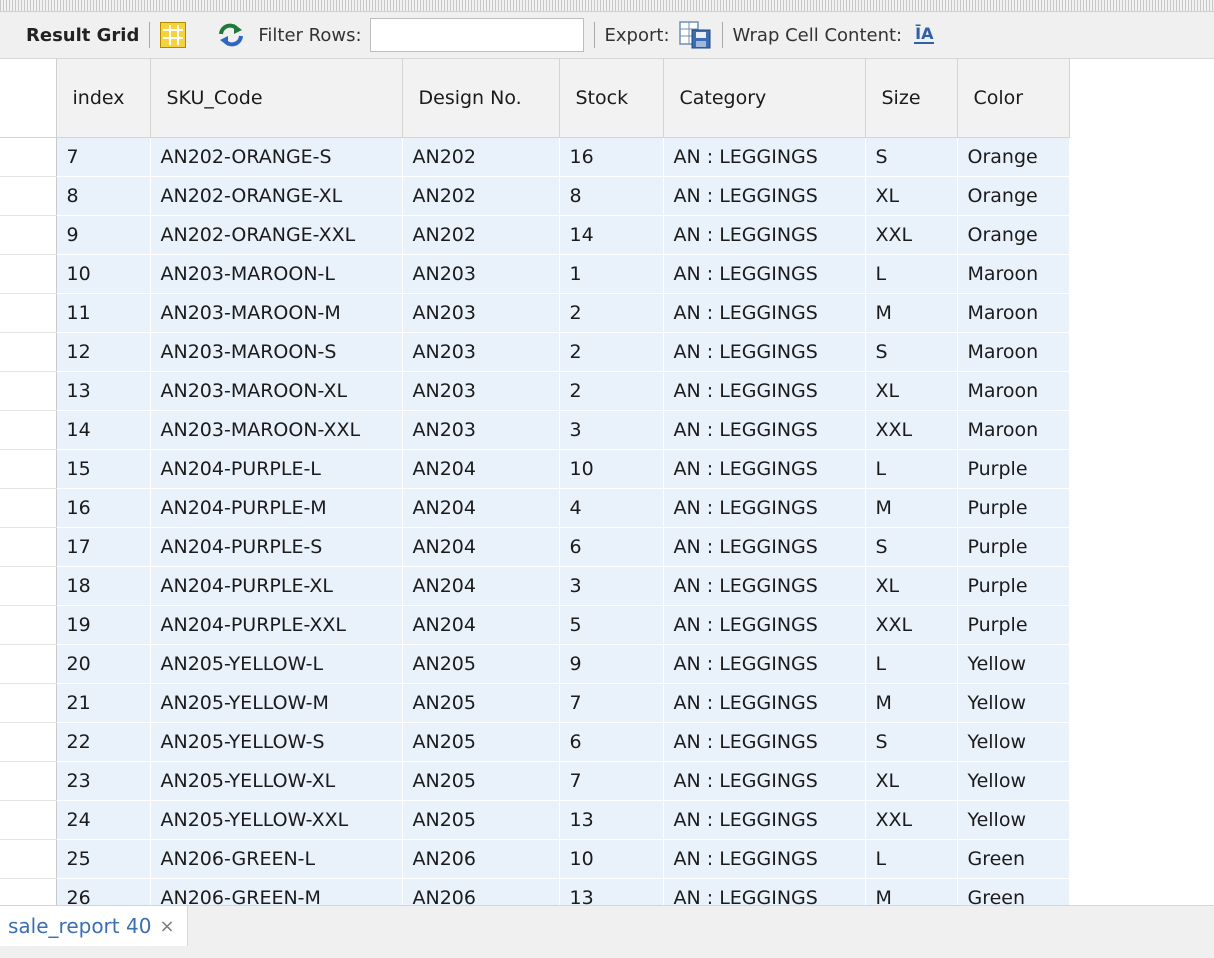  Describe the element at coordinates (611, 703) in the screenshot. I see `cell-stock: 7` at that location.